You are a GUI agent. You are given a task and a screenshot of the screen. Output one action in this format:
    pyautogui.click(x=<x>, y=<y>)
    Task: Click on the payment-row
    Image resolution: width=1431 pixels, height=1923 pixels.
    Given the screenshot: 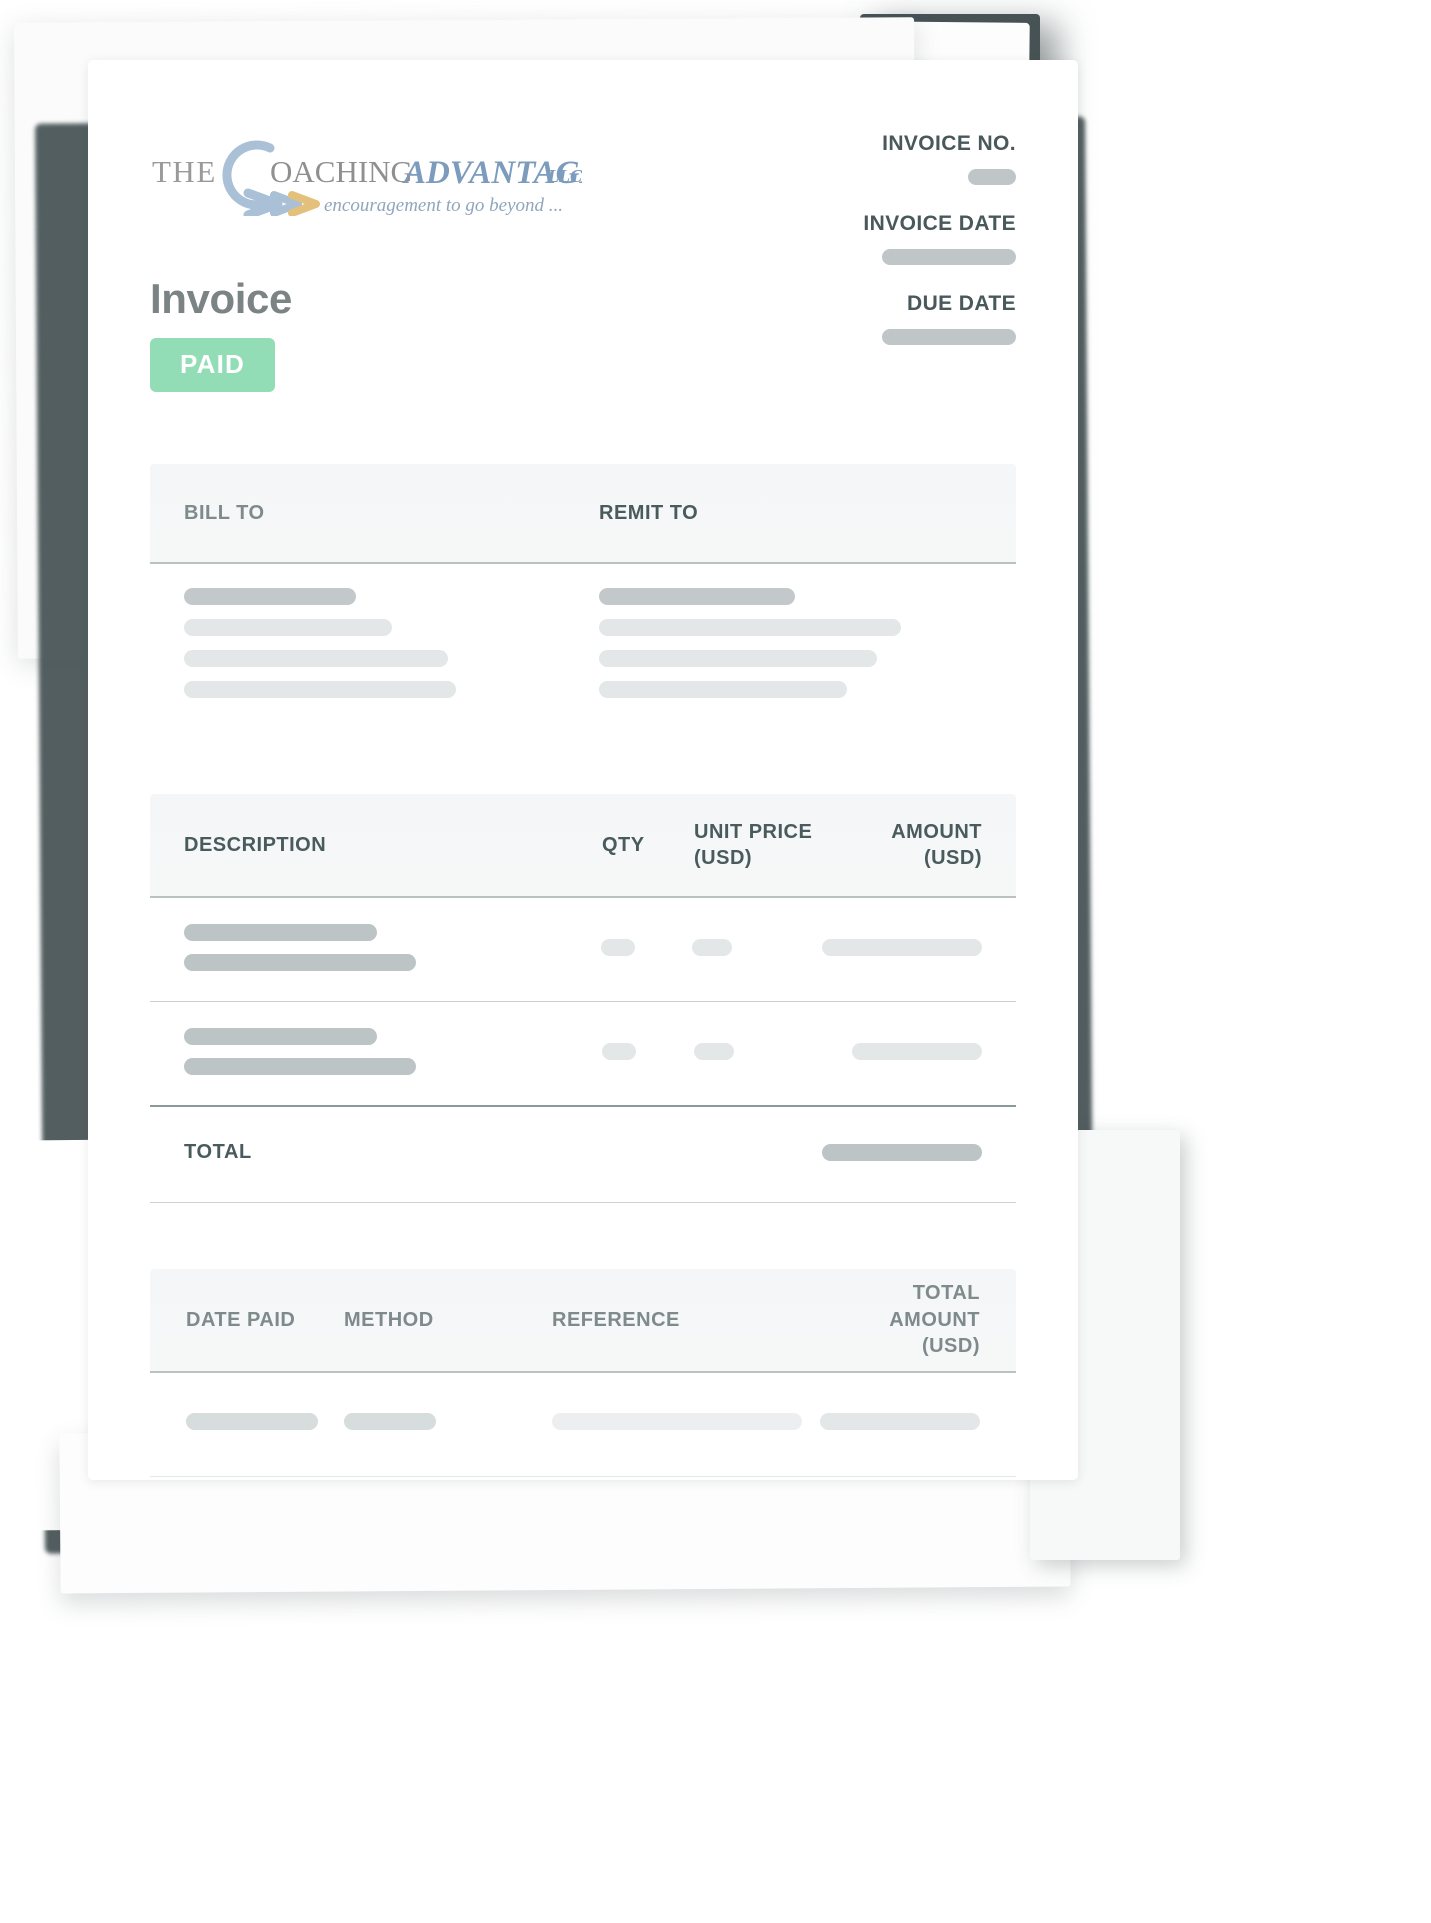 What is the action you would take?
    pyautogui.click(x=583, y=1425)
    